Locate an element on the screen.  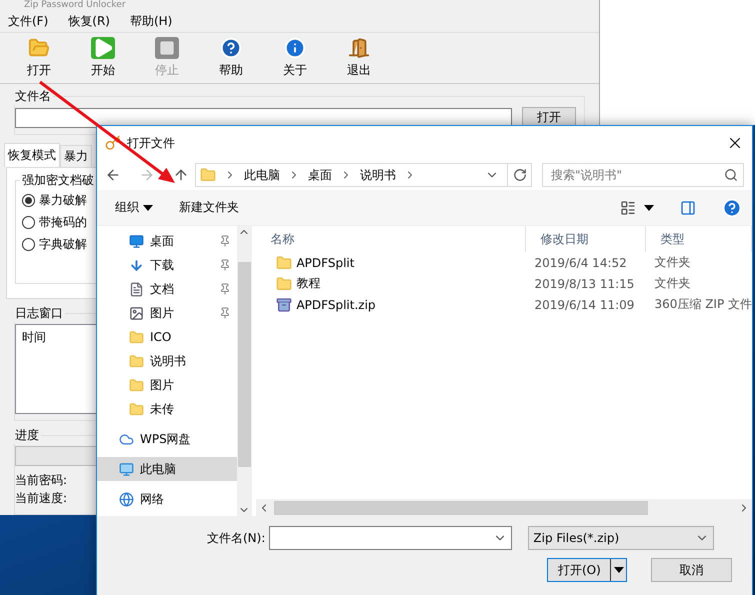
window-title: Zip Password Unlocker is located at coordinates (75, 5).